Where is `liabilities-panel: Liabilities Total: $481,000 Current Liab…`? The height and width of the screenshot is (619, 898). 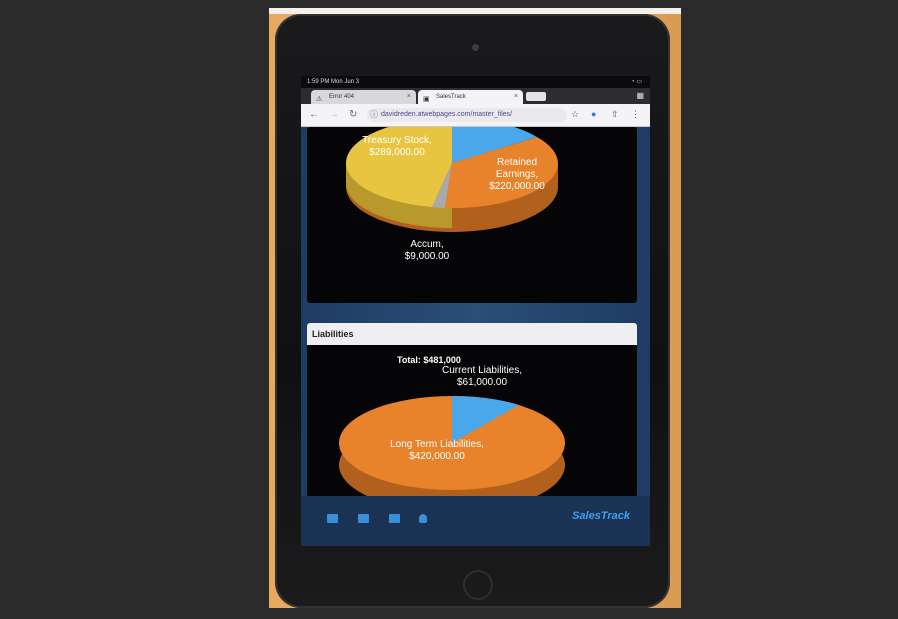
liabilities-panel: Liabilities Total: $481,000 Current Liab… is located at coordinates (472, 410).